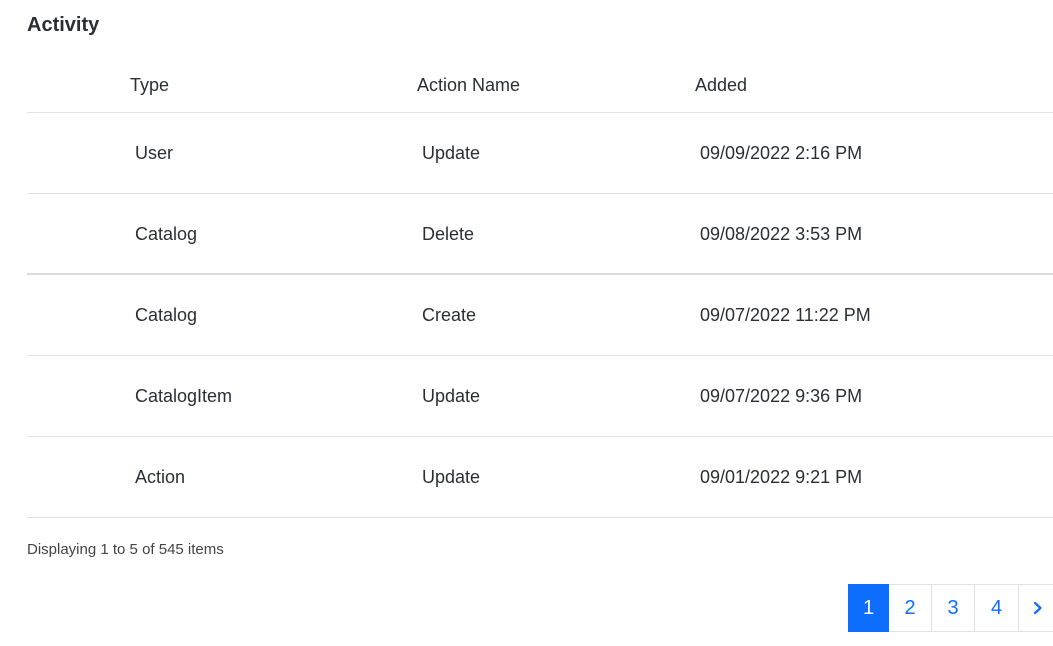  I want to click on page-button-1: 1, so click(868, 608).